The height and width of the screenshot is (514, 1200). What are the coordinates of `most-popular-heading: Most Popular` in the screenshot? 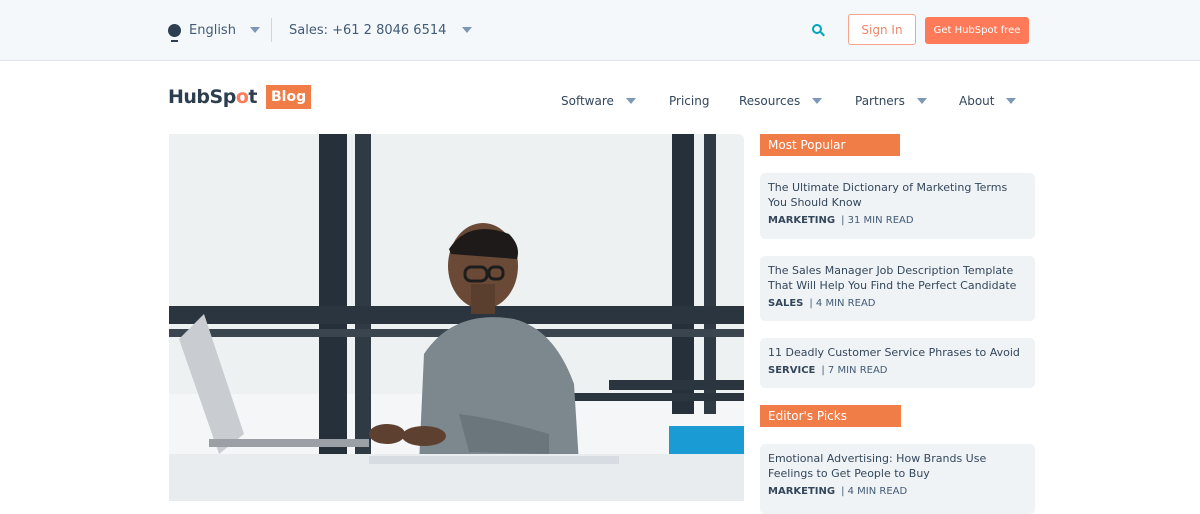 It's located at (830, 145).